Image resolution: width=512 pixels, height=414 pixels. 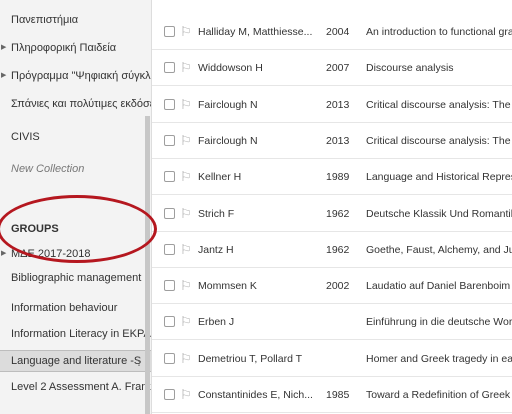 I want to click on year-cell: 2007, so click(x=338, y=68).